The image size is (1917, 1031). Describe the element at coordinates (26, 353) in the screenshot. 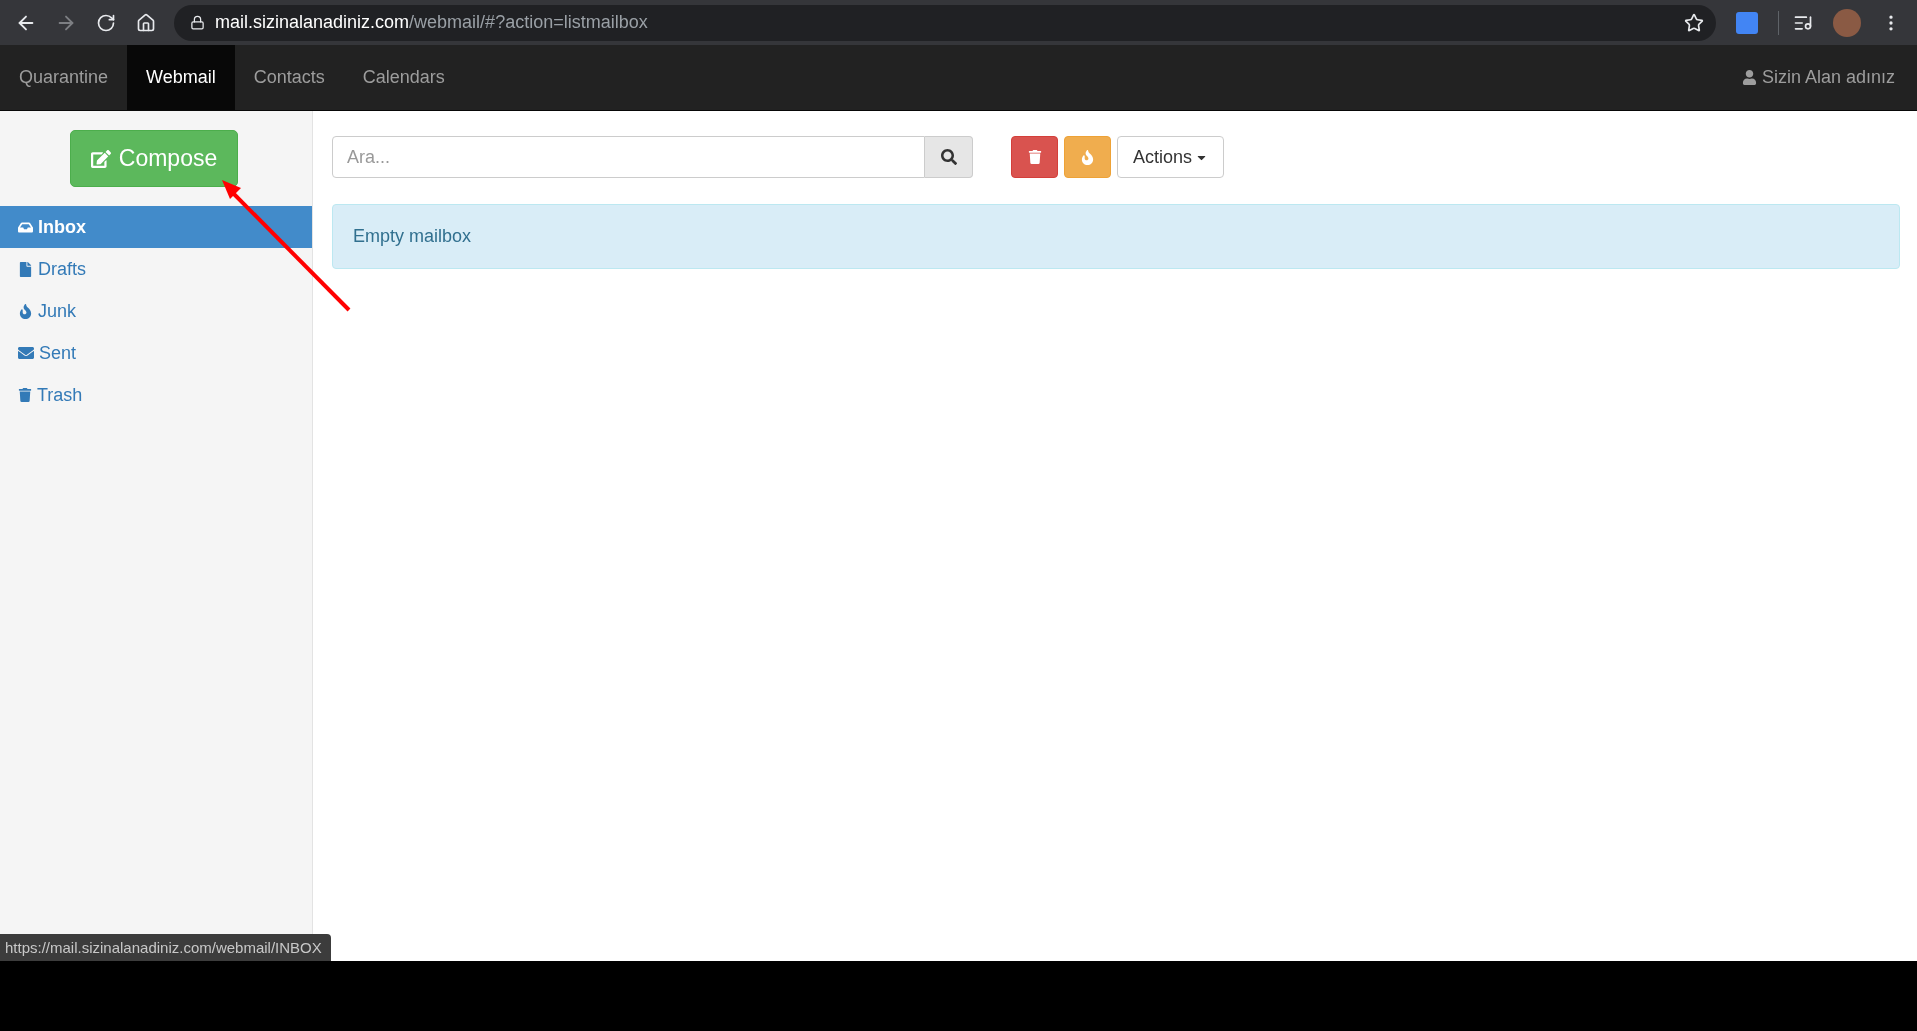

I see `envelope-icon` at that location.